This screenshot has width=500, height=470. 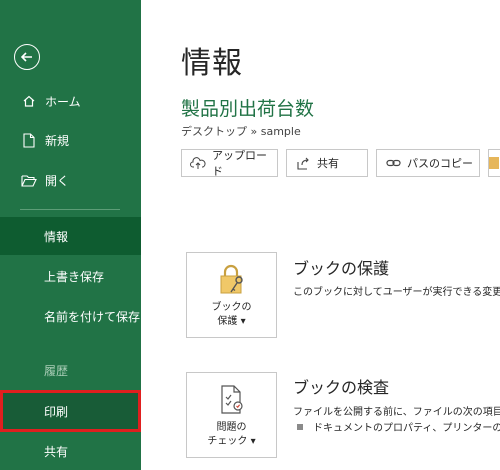 What do you see at coordinates (57, 140) in the screenshot?
I see `sidebar-item-label: 新規` at bounding box center [57, 140].